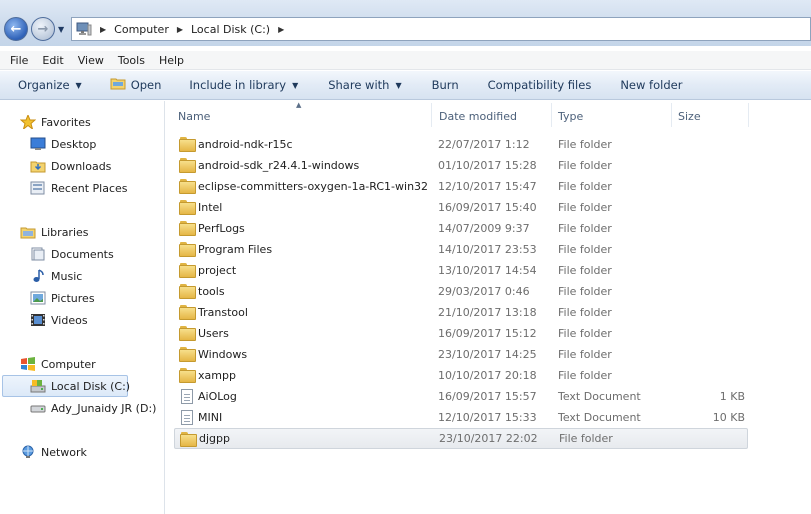 The width and height of the screenshot is (811, 514). I want to click on menu-edit: Edit, so click(52, 60).